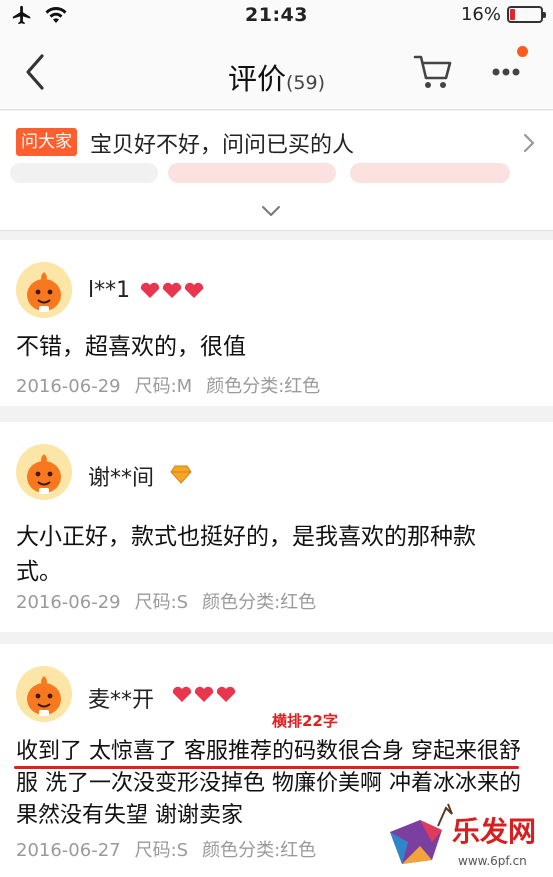 This screenshot has height=877, width=553. I want to click on diamond-badge-icon, so click(181, 474).